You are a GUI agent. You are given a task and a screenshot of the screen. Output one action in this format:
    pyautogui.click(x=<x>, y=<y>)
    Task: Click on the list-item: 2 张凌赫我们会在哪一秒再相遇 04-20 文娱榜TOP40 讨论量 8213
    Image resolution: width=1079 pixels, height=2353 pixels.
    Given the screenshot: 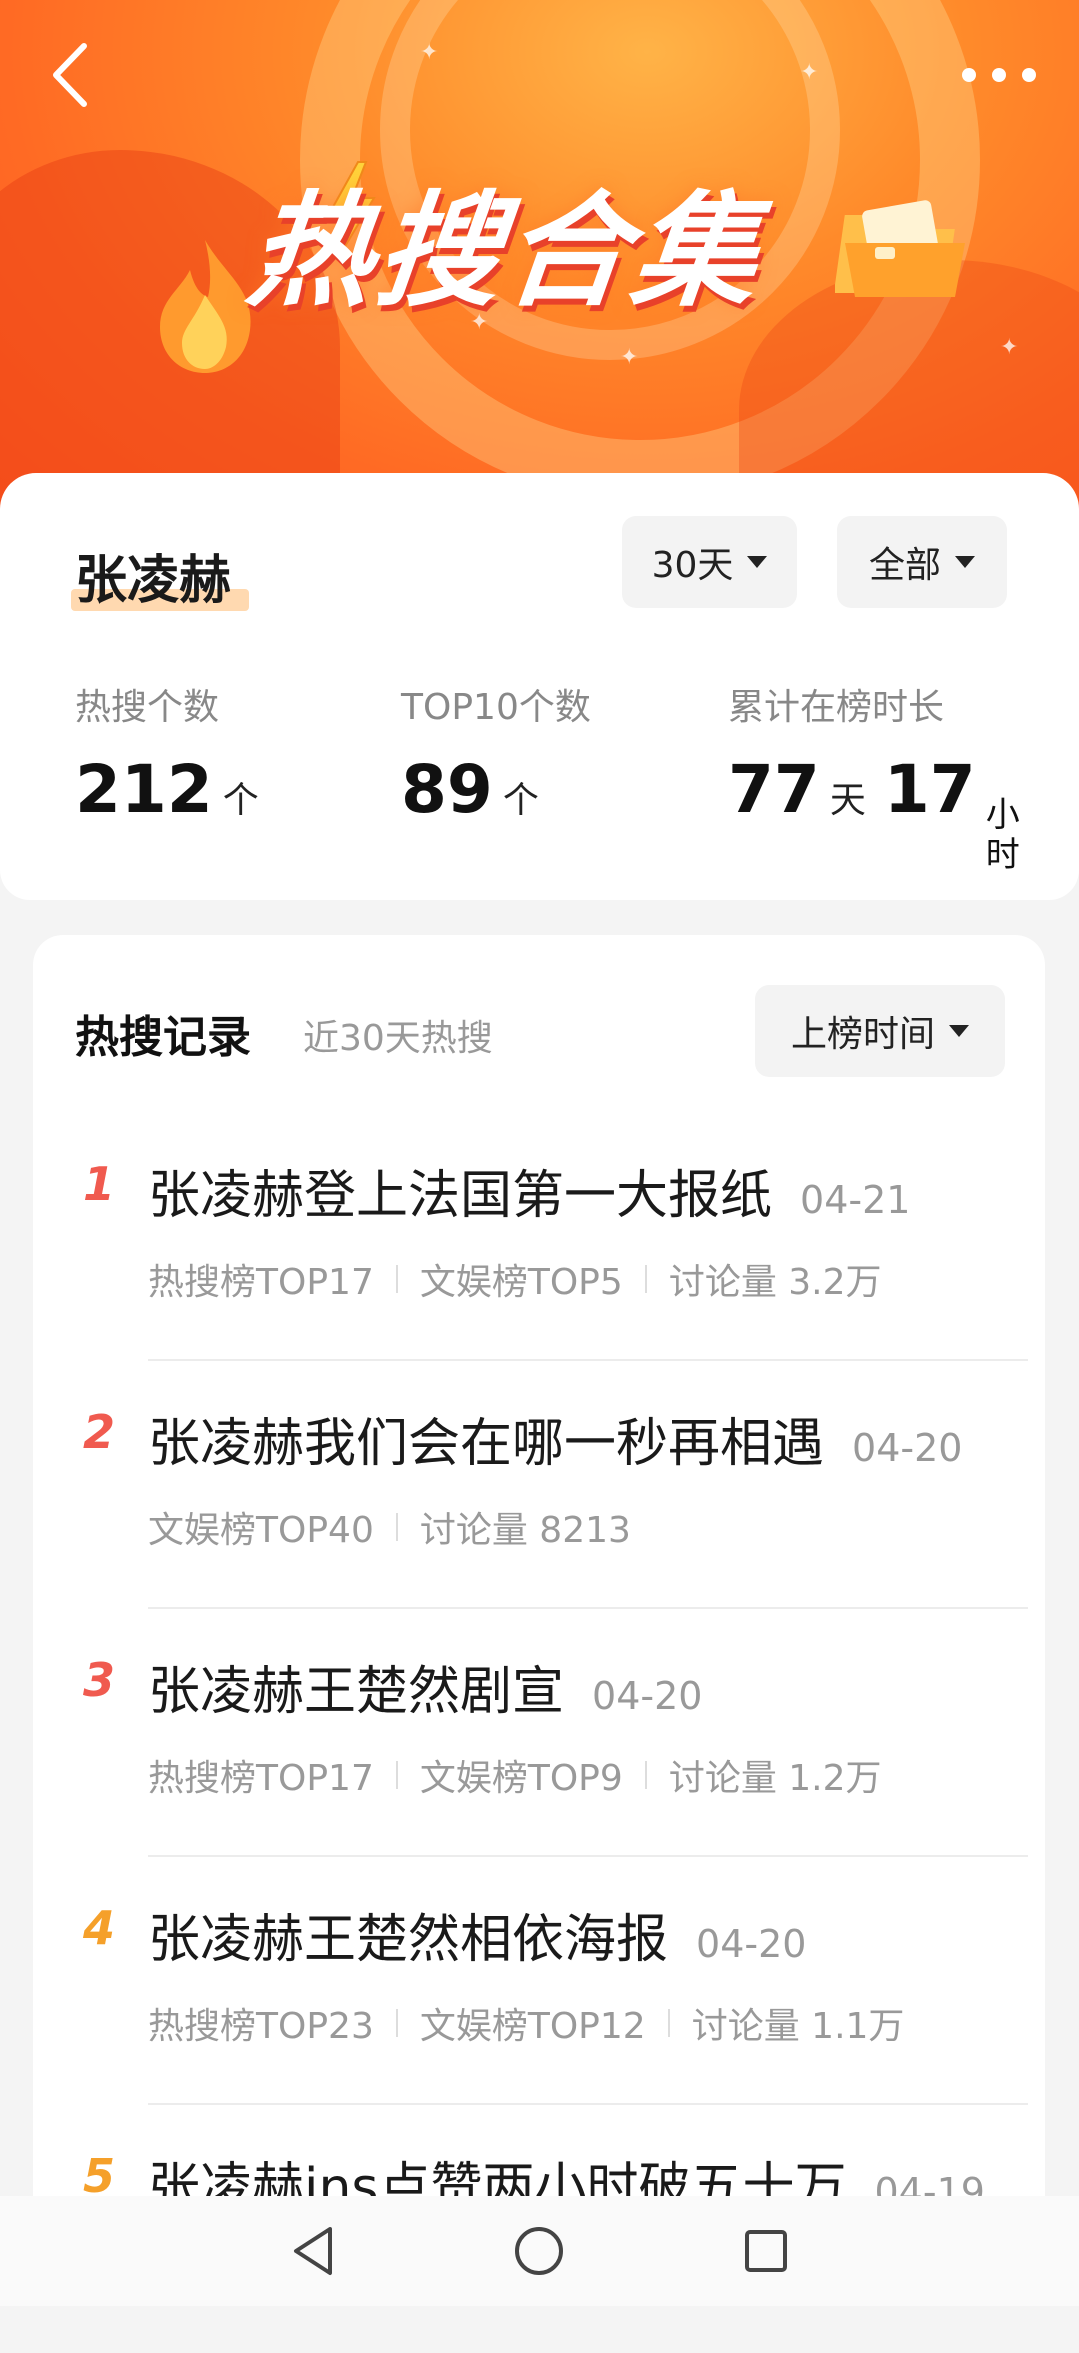 What is the action you would take?
    pyautogui.click(x=539, y=1485)
    